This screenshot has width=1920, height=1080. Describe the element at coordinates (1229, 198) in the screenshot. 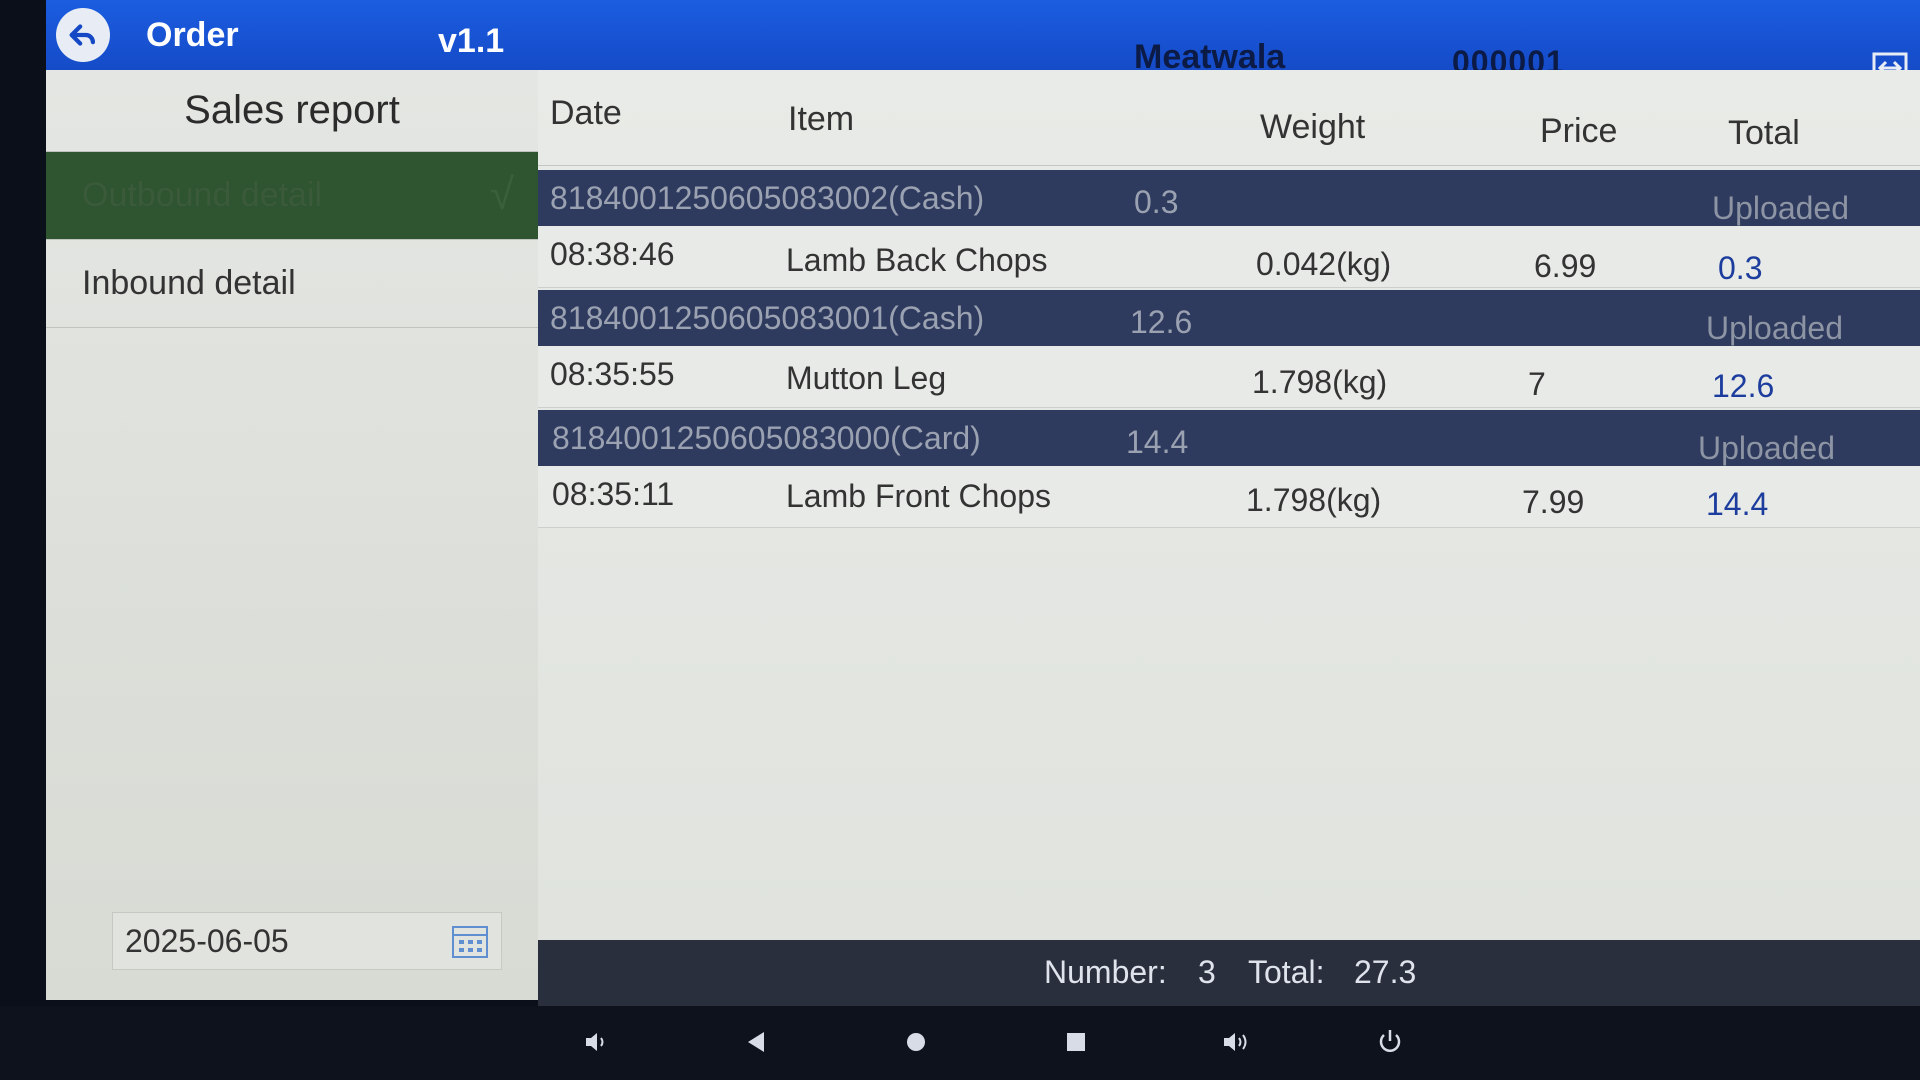

I see `order-row: 818400125060508300​2(Cash) 0.3 Uploaded` at that location.